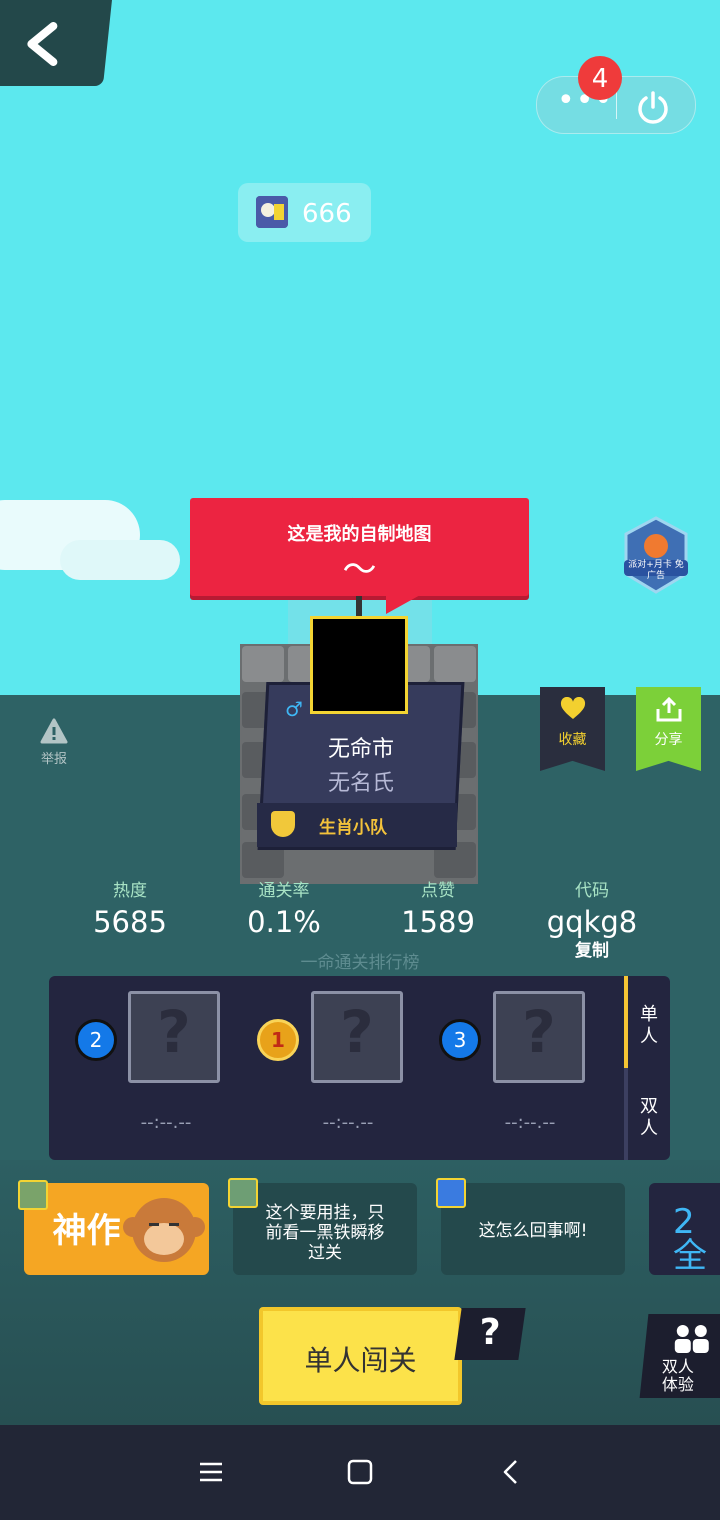 The height and width of the screenshot is (1520, 720). I want to click on share-icon, so click(668, 709).